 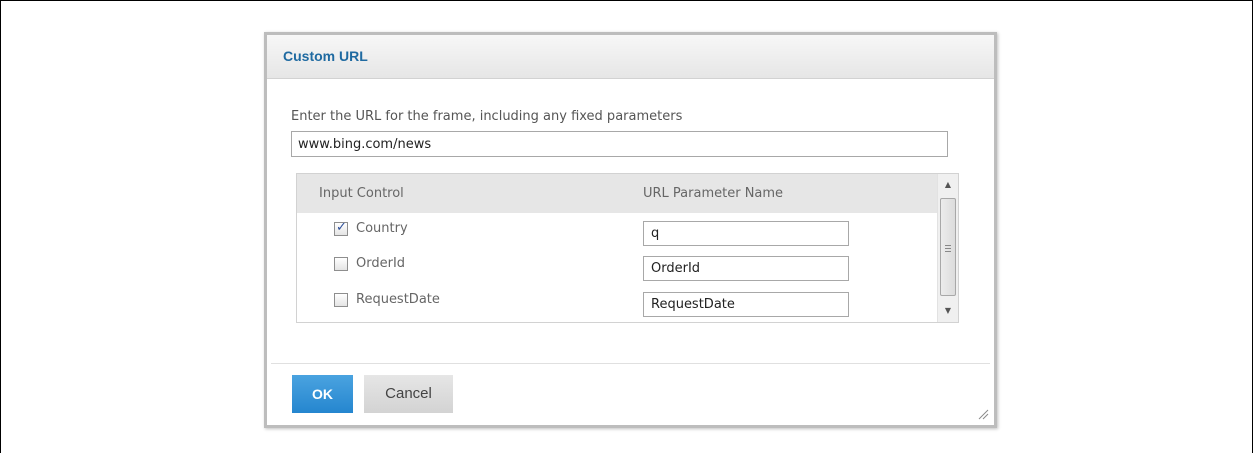 I want to click on ok-button: OK, so click(x=322, y=394).